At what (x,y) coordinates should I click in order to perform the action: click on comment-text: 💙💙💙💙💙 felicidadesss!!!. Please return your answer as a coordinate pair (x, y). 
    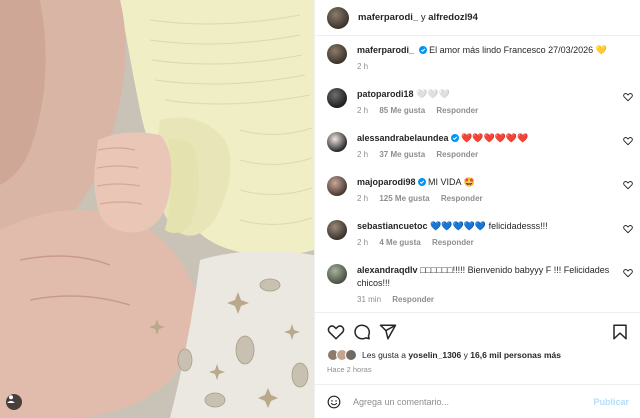
    Looking at the image, I should click on (489, 226).